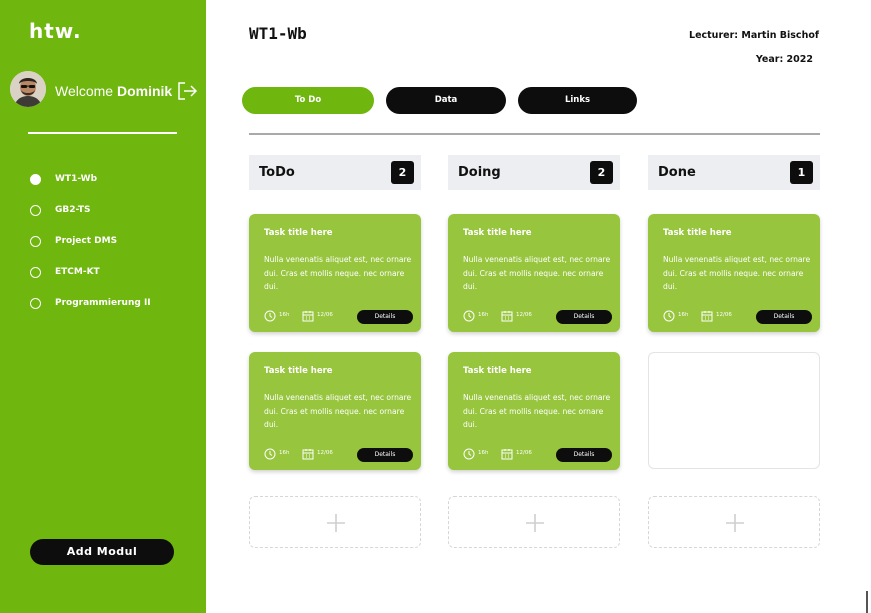 The image size is (871, 613). What do you see at coordinates (534, 172) in the screenshot?
I see `column-header-doing: Doing 2` at bounding box center [534, 172].